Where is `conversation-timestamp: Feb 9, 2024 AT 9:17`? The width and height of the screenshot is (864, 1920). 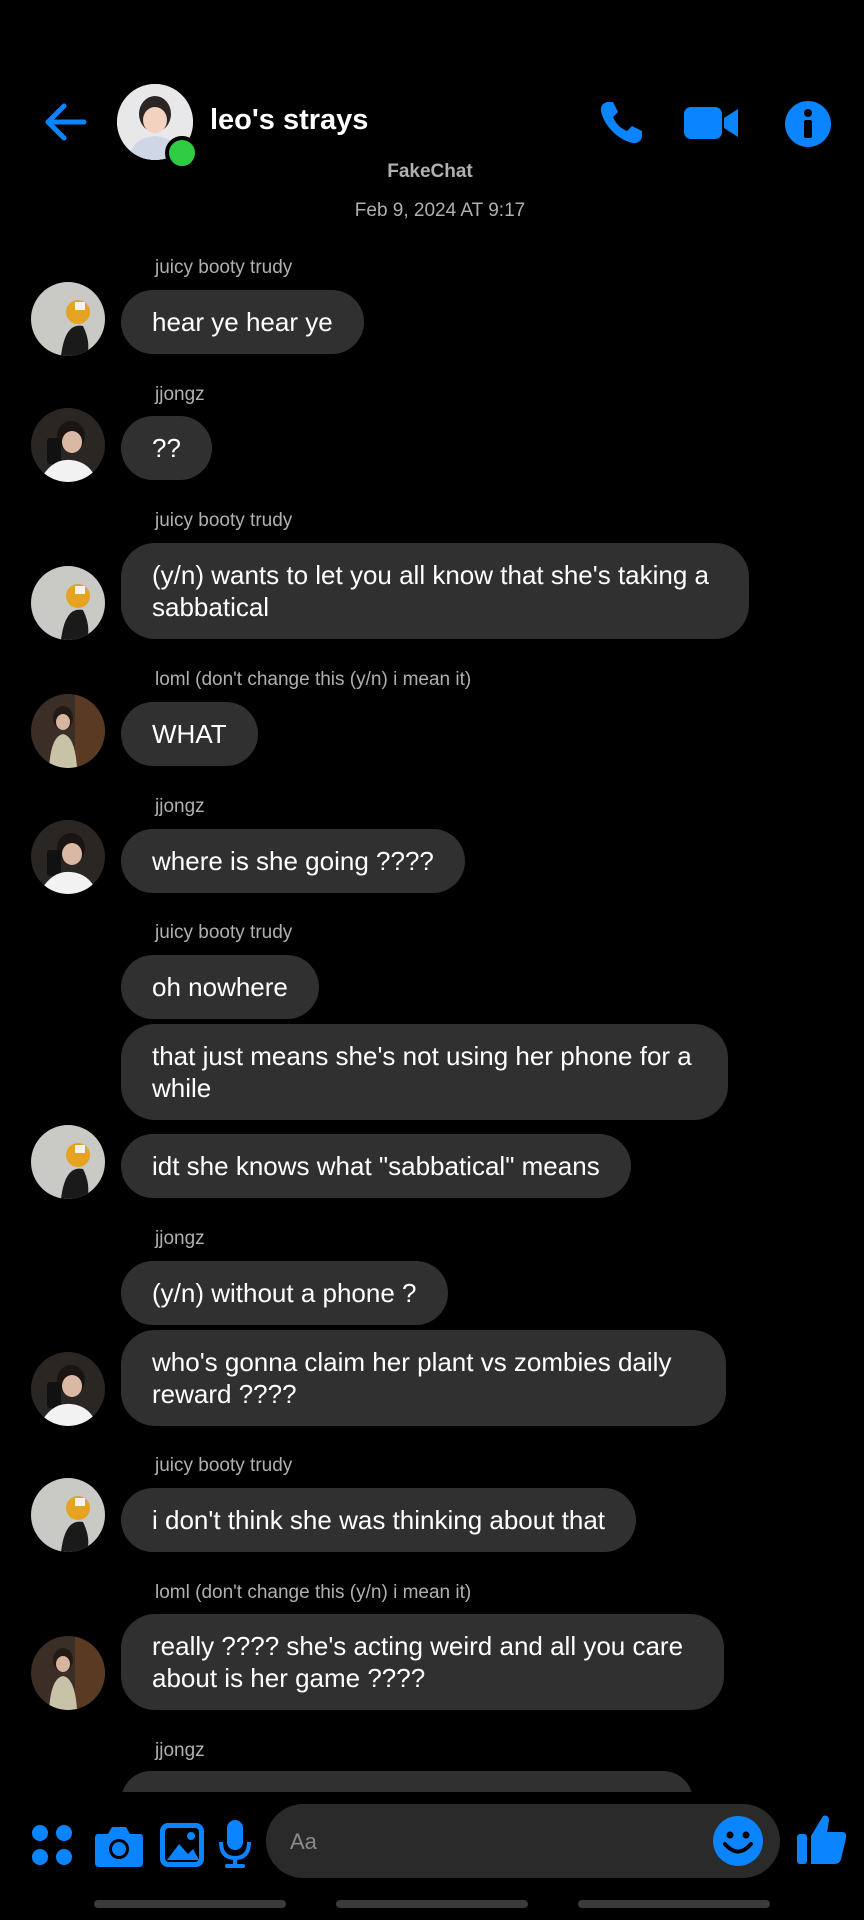
conversation-timestamp: Feb 9, 2024 AT 9:17 is located at coordinates (440, 210).